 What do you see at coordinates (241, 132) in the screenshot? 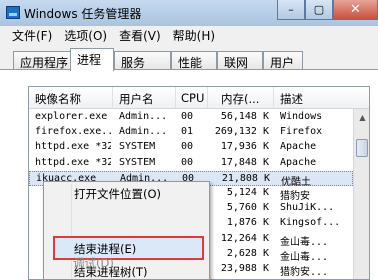
I see `cell-memory: 269,132 K` at bounding box center [241, 132].